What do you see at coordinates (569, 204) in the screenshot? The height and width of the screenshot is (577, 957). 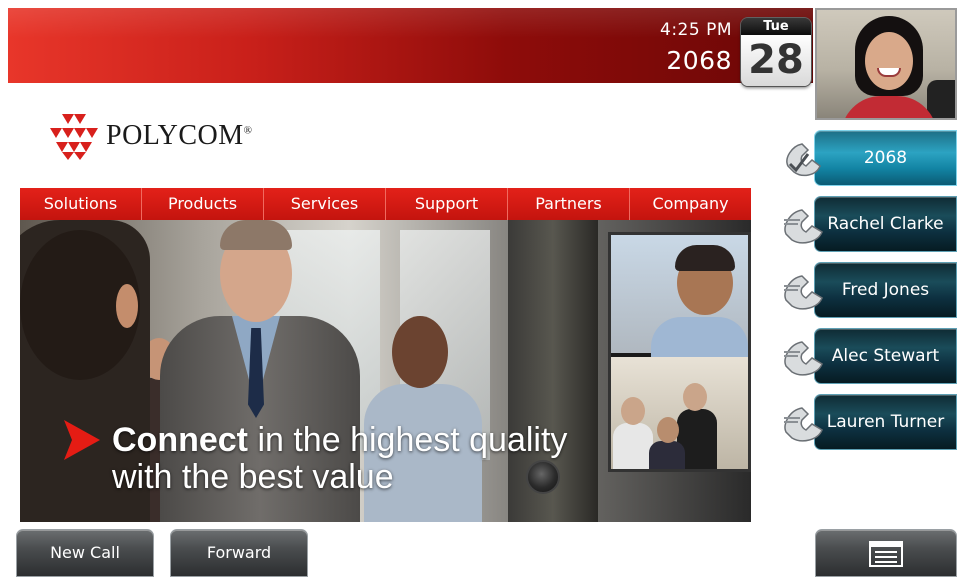 I see `nav-partners: Partners` at bounding box center [569, 204].